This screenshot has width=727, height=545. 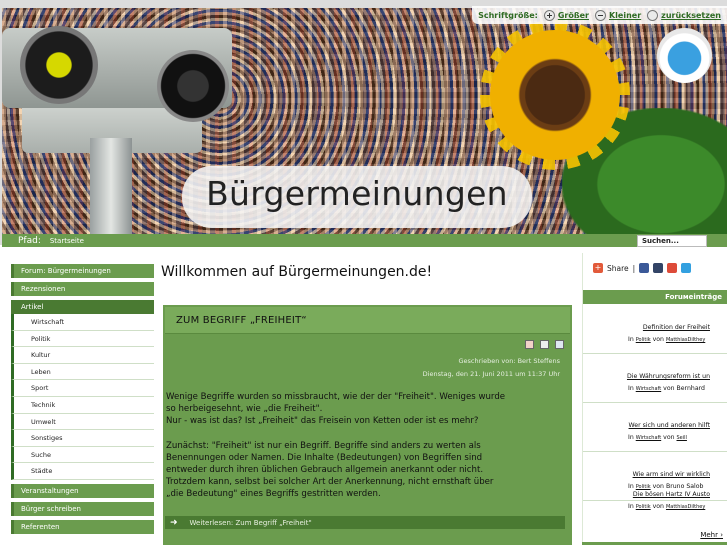 What do you see at coordinates (82, 289) in the screenshot?
I see `nav-item-rezensionen: Rezensionen` at bounding box center [82, 289].